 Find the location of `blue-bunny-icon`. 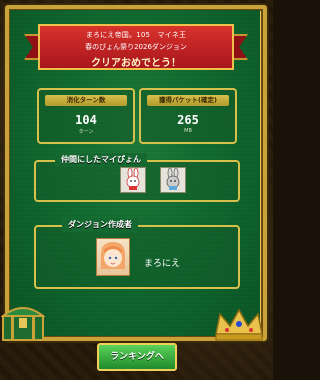

blue-bunny-icon is located at coordinates (173, 179).